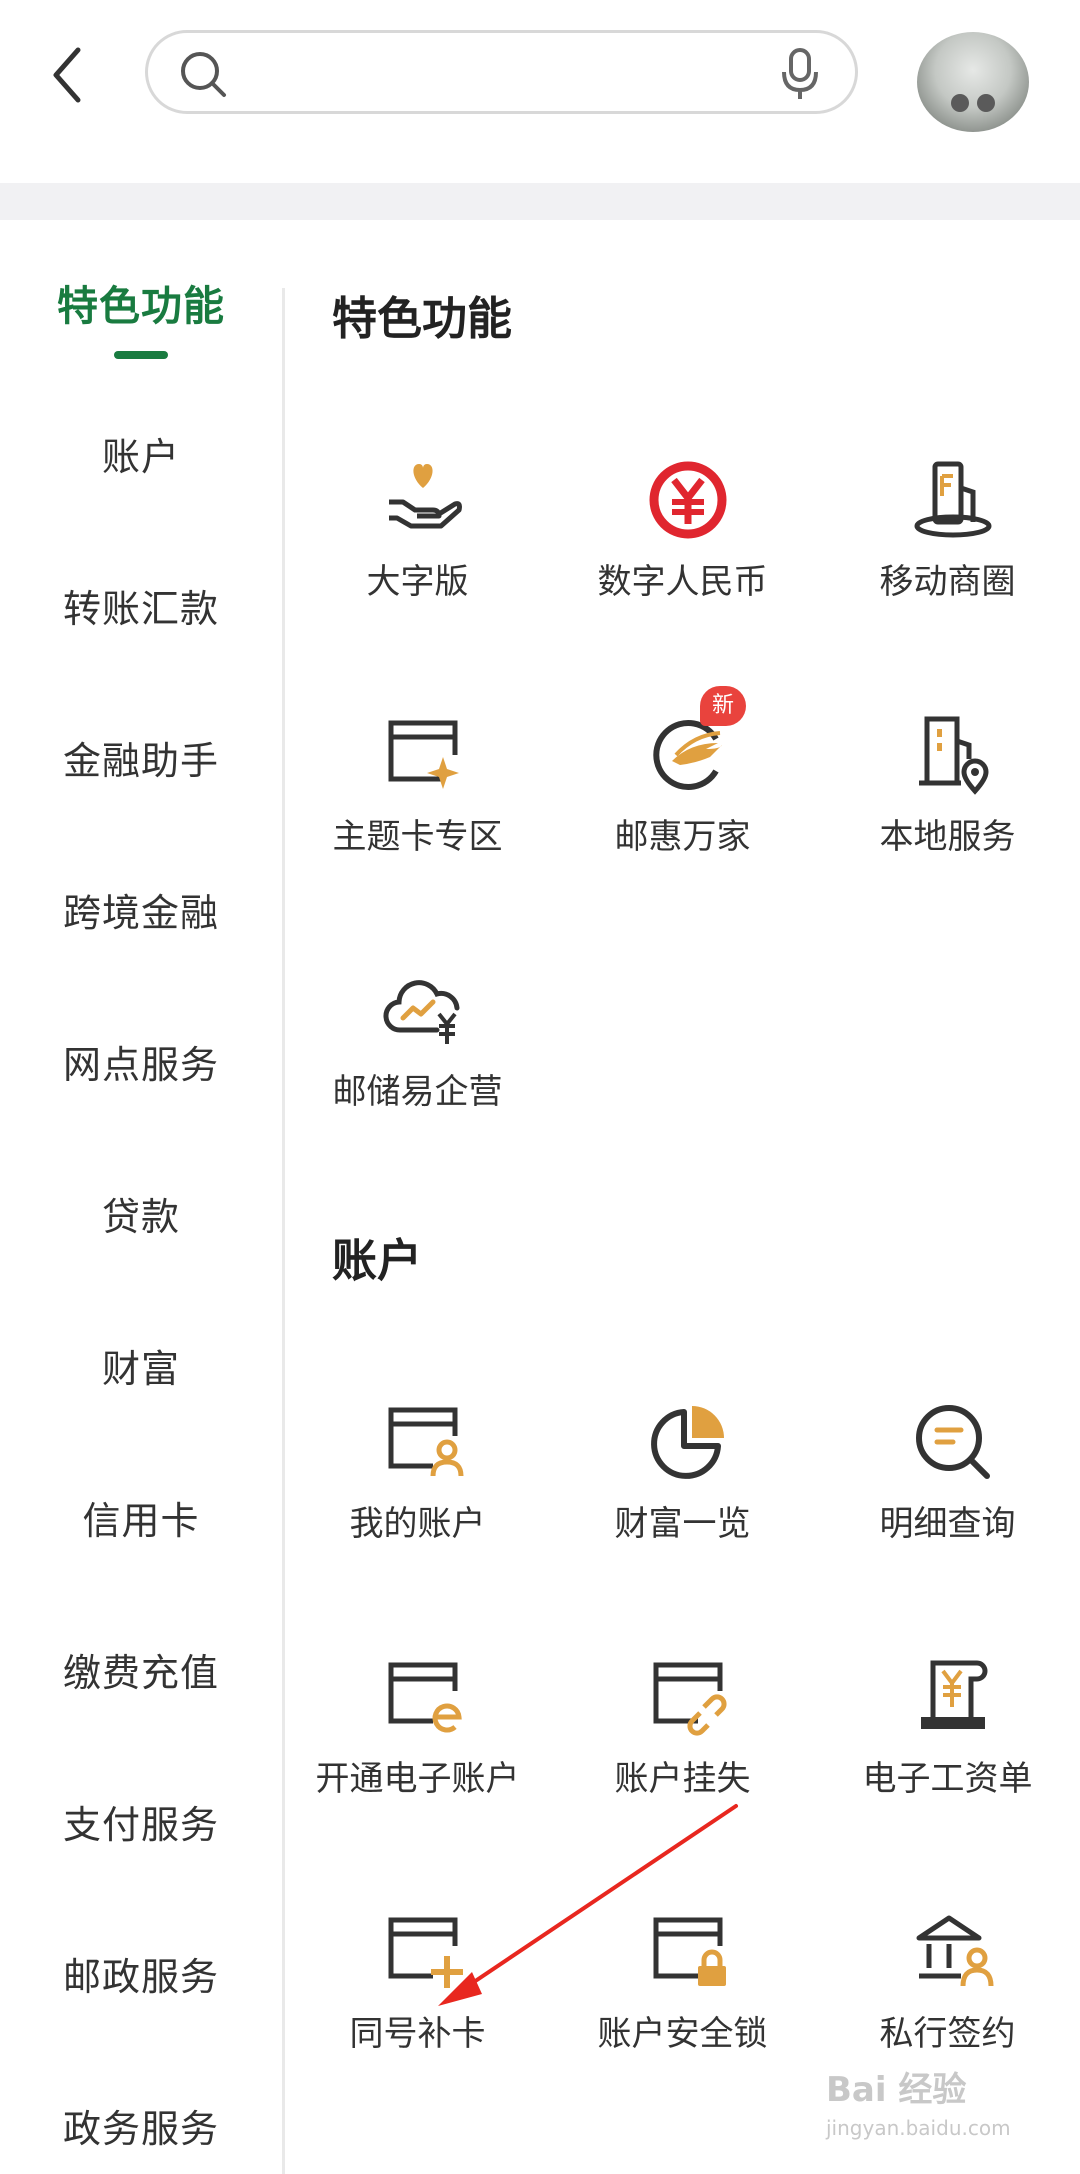  What do you see at coordinates (947, 2034) in the screenshot?
I see `grid-item-label: 私行签约` at bounding box center [947, 2034].